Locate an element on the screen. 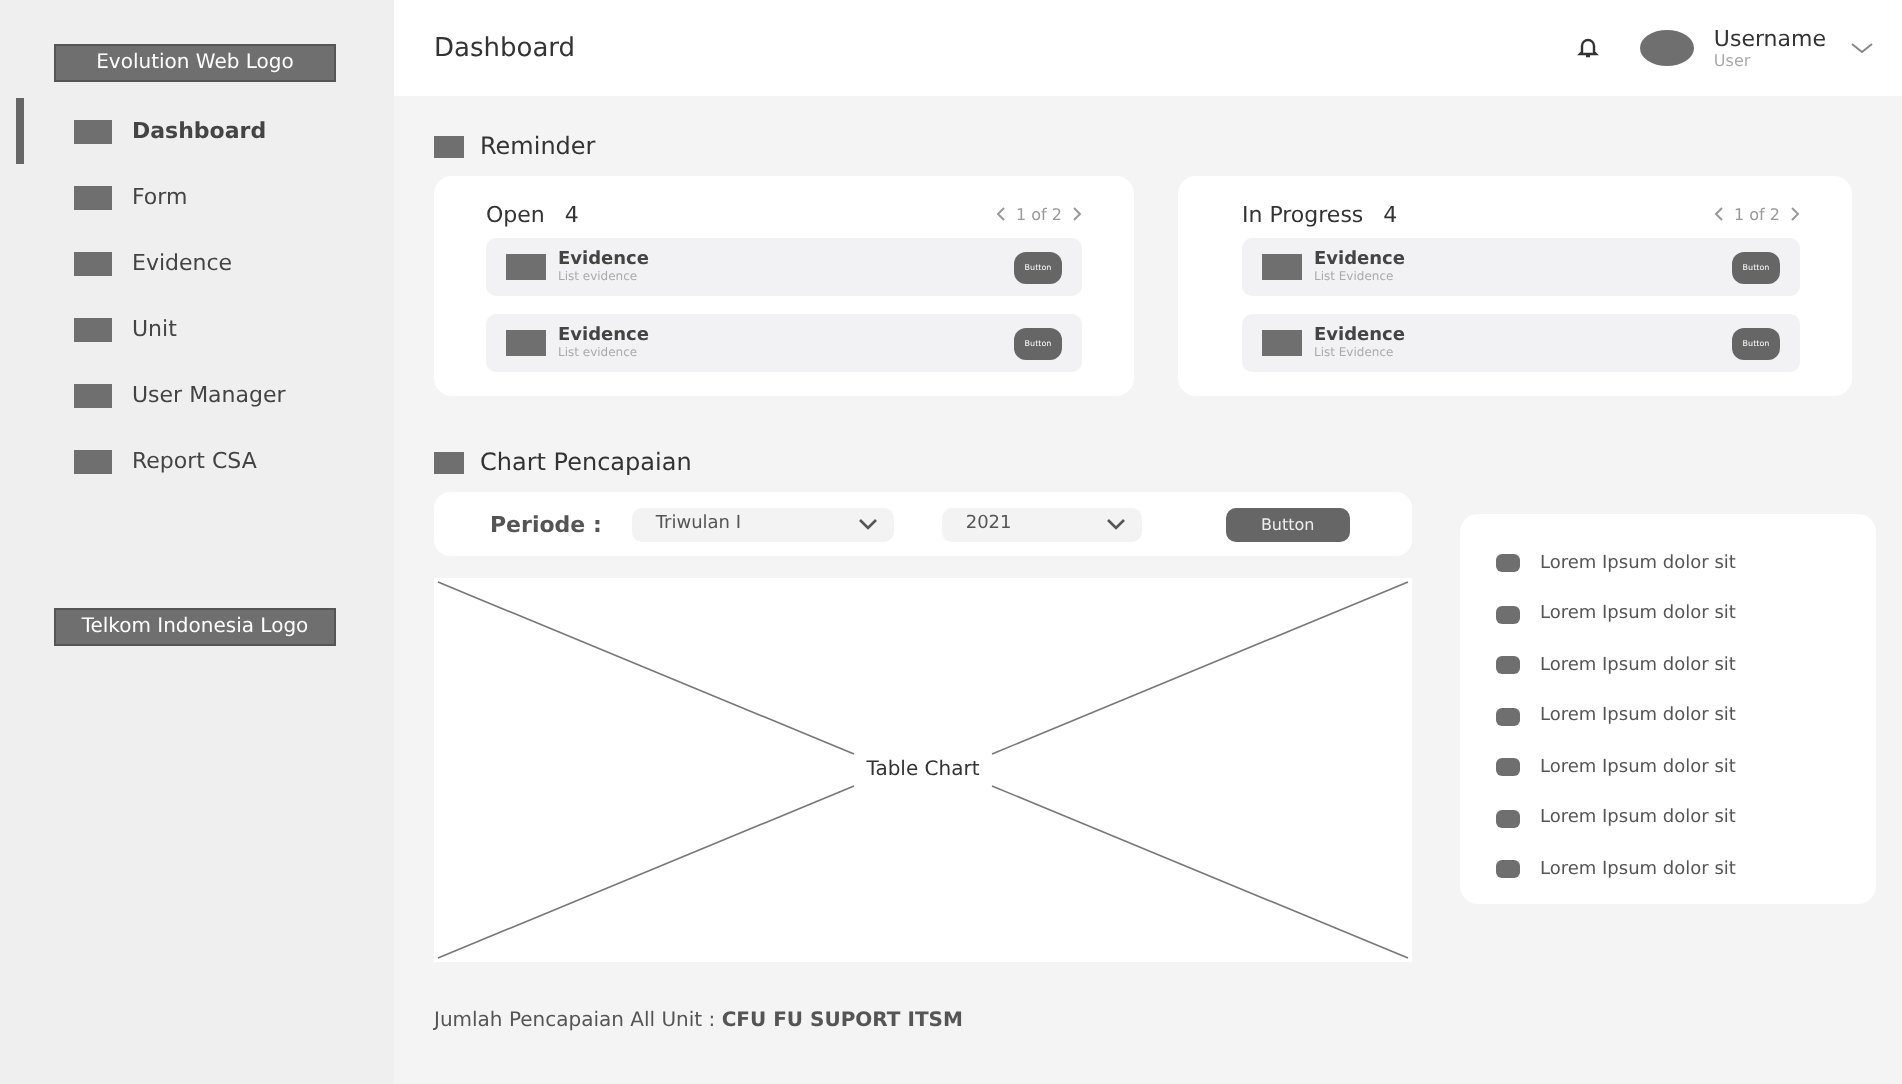 The width and height of the screenshot is (1902, 1084). active-indicator is located at coordinates (20, 131).